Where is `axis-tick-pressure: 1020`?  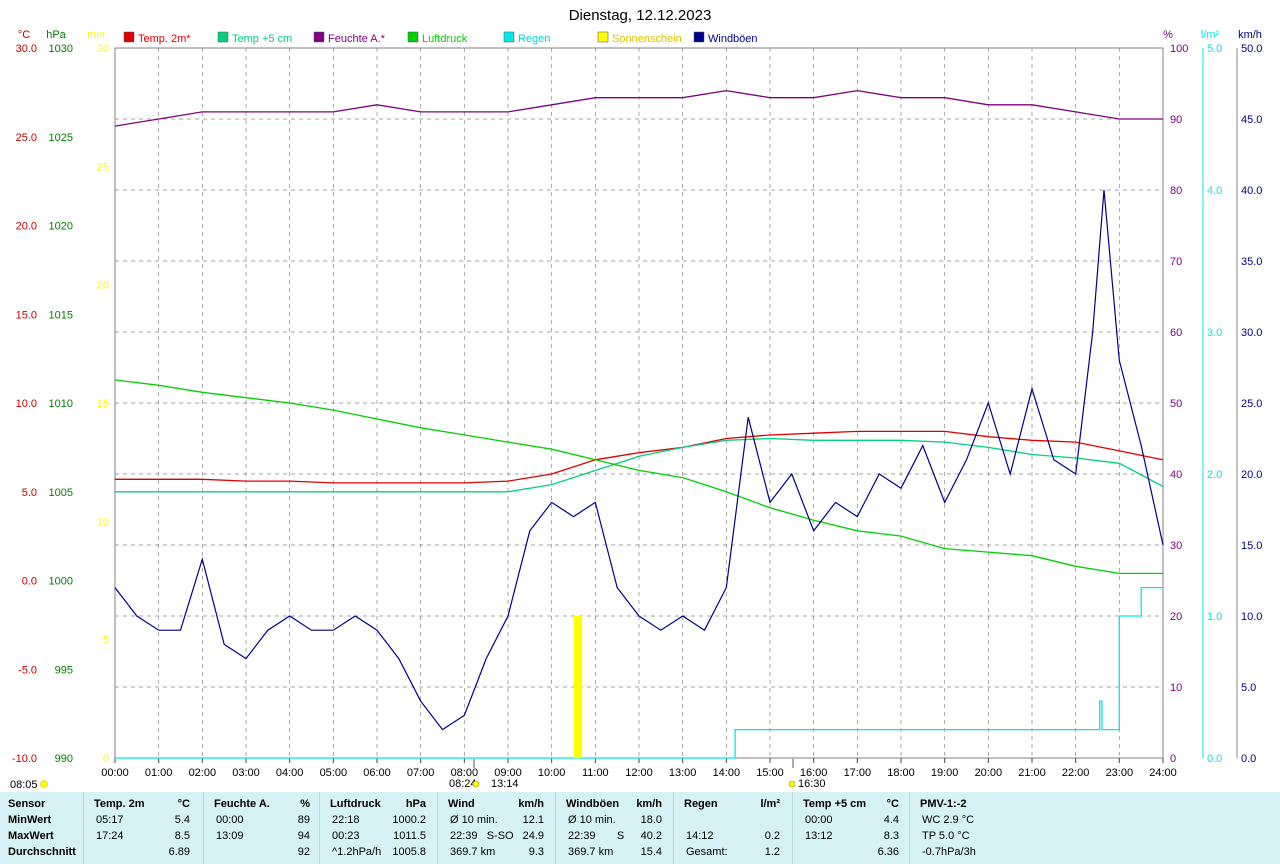
axis-tick-pressure: 1020 is located at coordinates (61, 227).